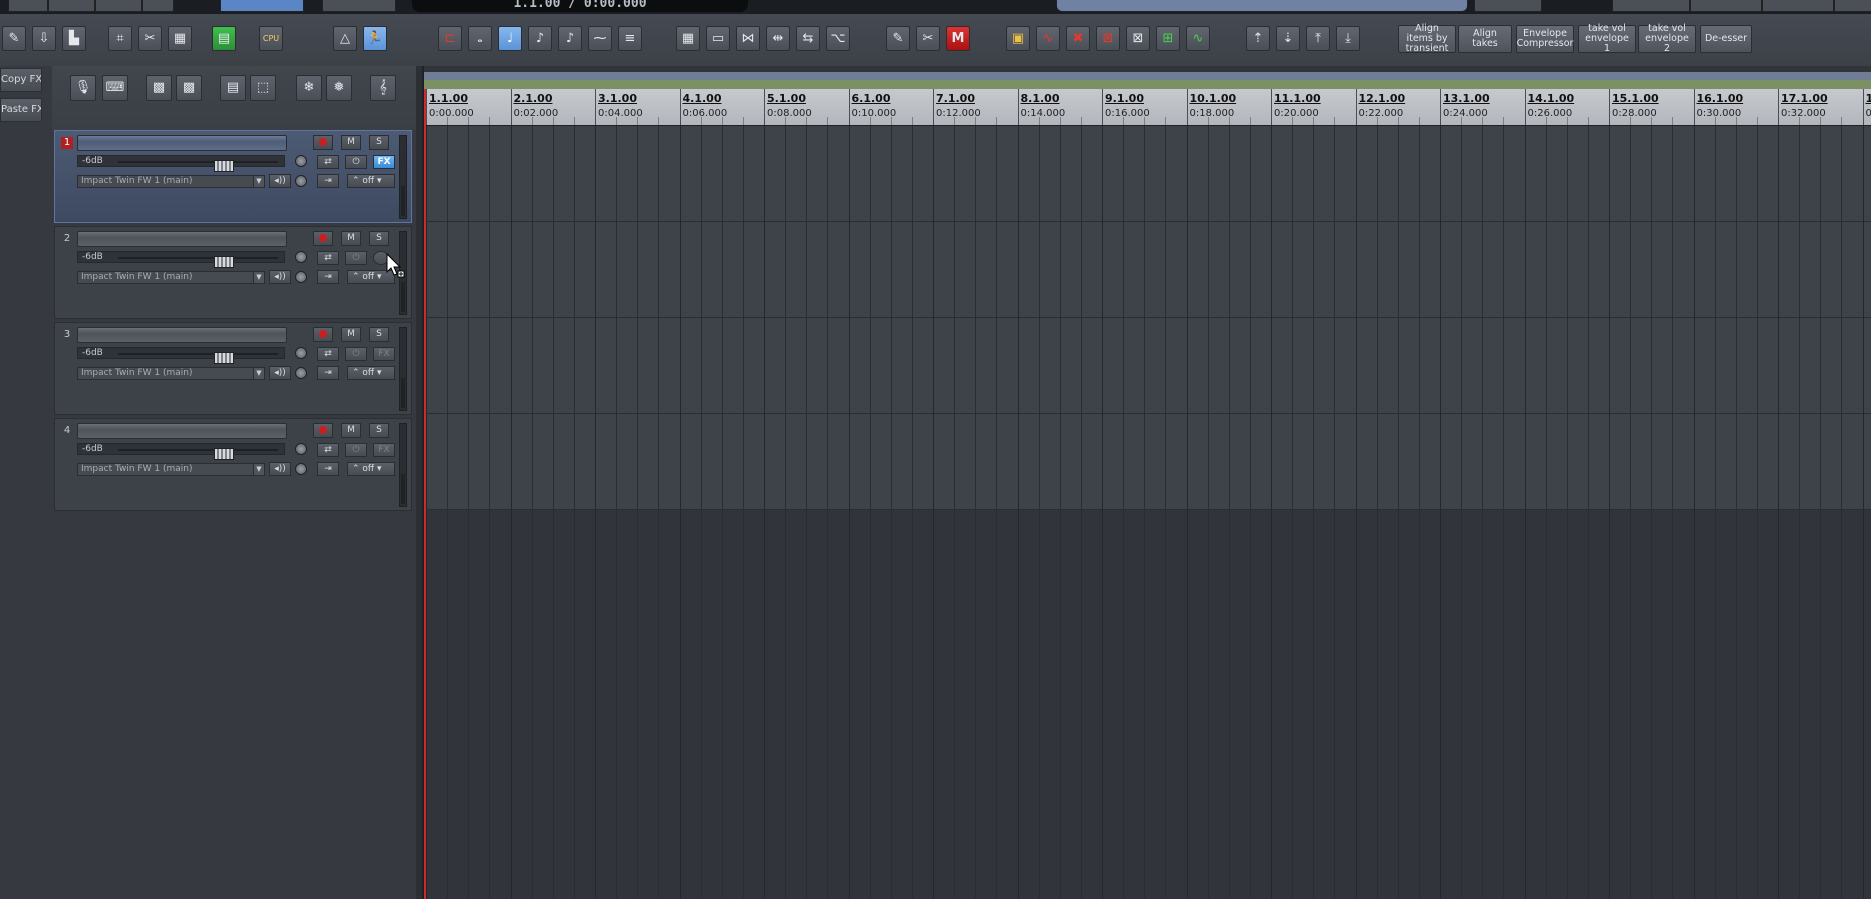 The height and width of the screenshot is (899, 1871). Describe the element at coordinates (958, 38) in the screenshot. I see `metronome-icon: M` at that location.